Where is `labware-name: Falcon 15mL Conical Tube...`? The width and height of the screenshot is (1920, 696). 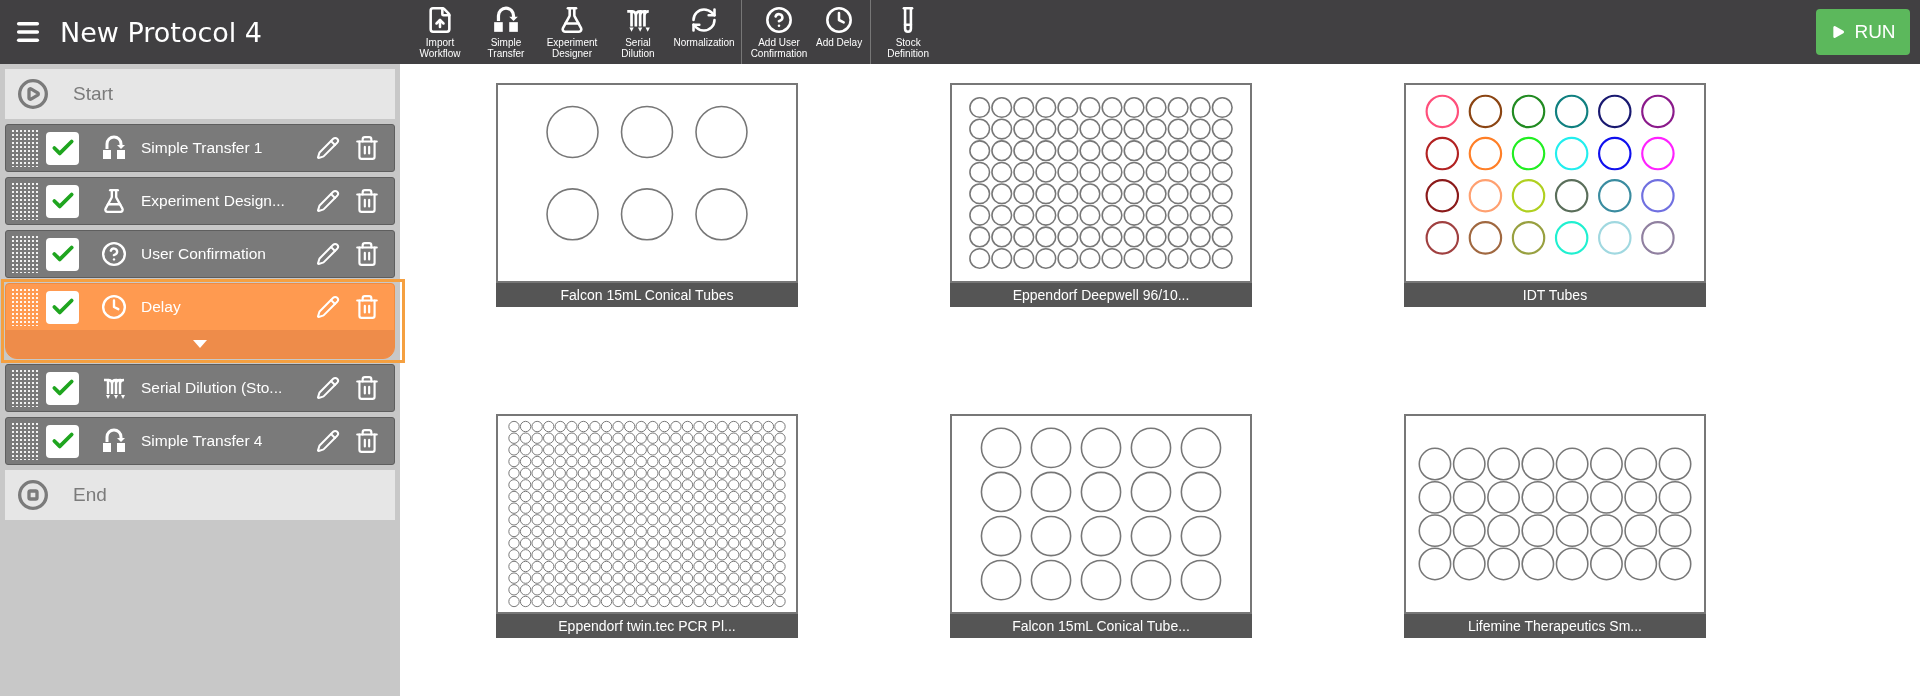
labware-name: Falcon 15mL Conical Tube... is located at coordinates (1101, 626).